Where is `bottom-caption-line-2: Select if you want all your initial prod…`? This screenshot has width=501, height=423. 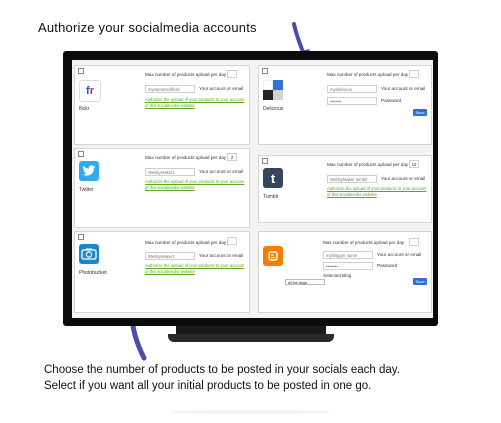 bottom-caption-line-2: Select if you want all your initial prod… is located at coordinates (208, 386).